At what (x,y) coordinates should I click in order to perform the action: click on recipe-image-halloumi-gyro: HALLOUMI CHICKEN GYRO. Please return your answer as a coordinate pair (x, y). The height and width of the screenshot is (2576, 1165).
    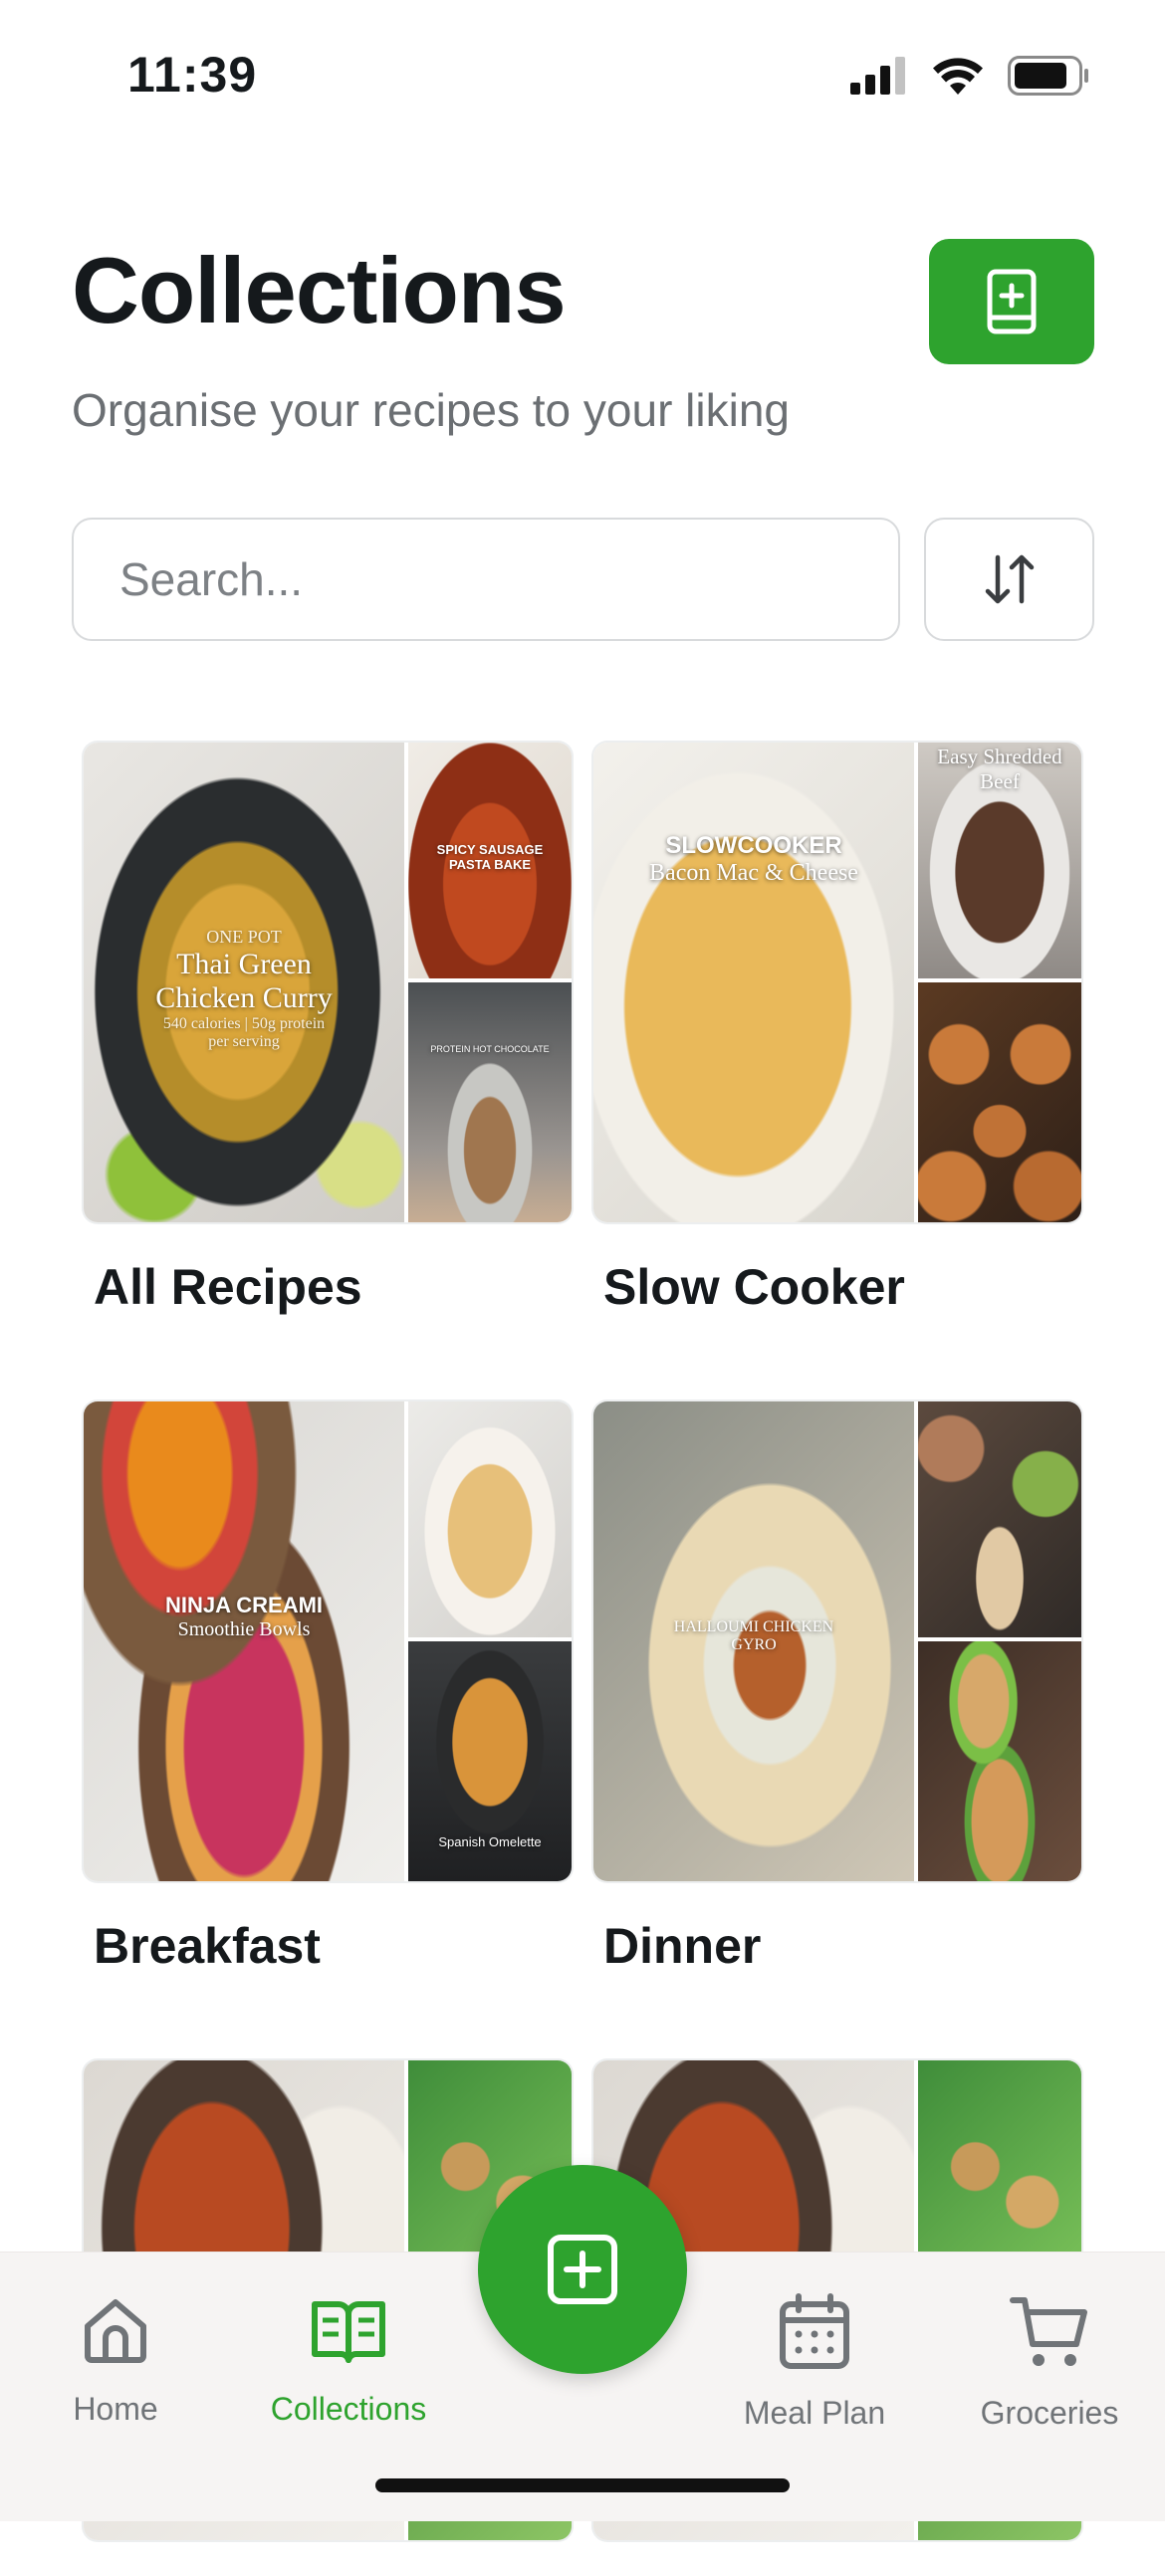
    Looking at the image, I should click on (754, 1641).